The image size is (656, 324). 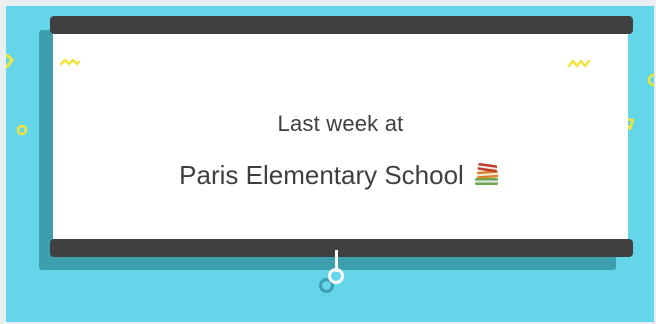 What do you see at coordinates (70, 62) in the screenshot?
I see `yellow-zigzag-sheet-left-icon` at bounding box center [70, 62].